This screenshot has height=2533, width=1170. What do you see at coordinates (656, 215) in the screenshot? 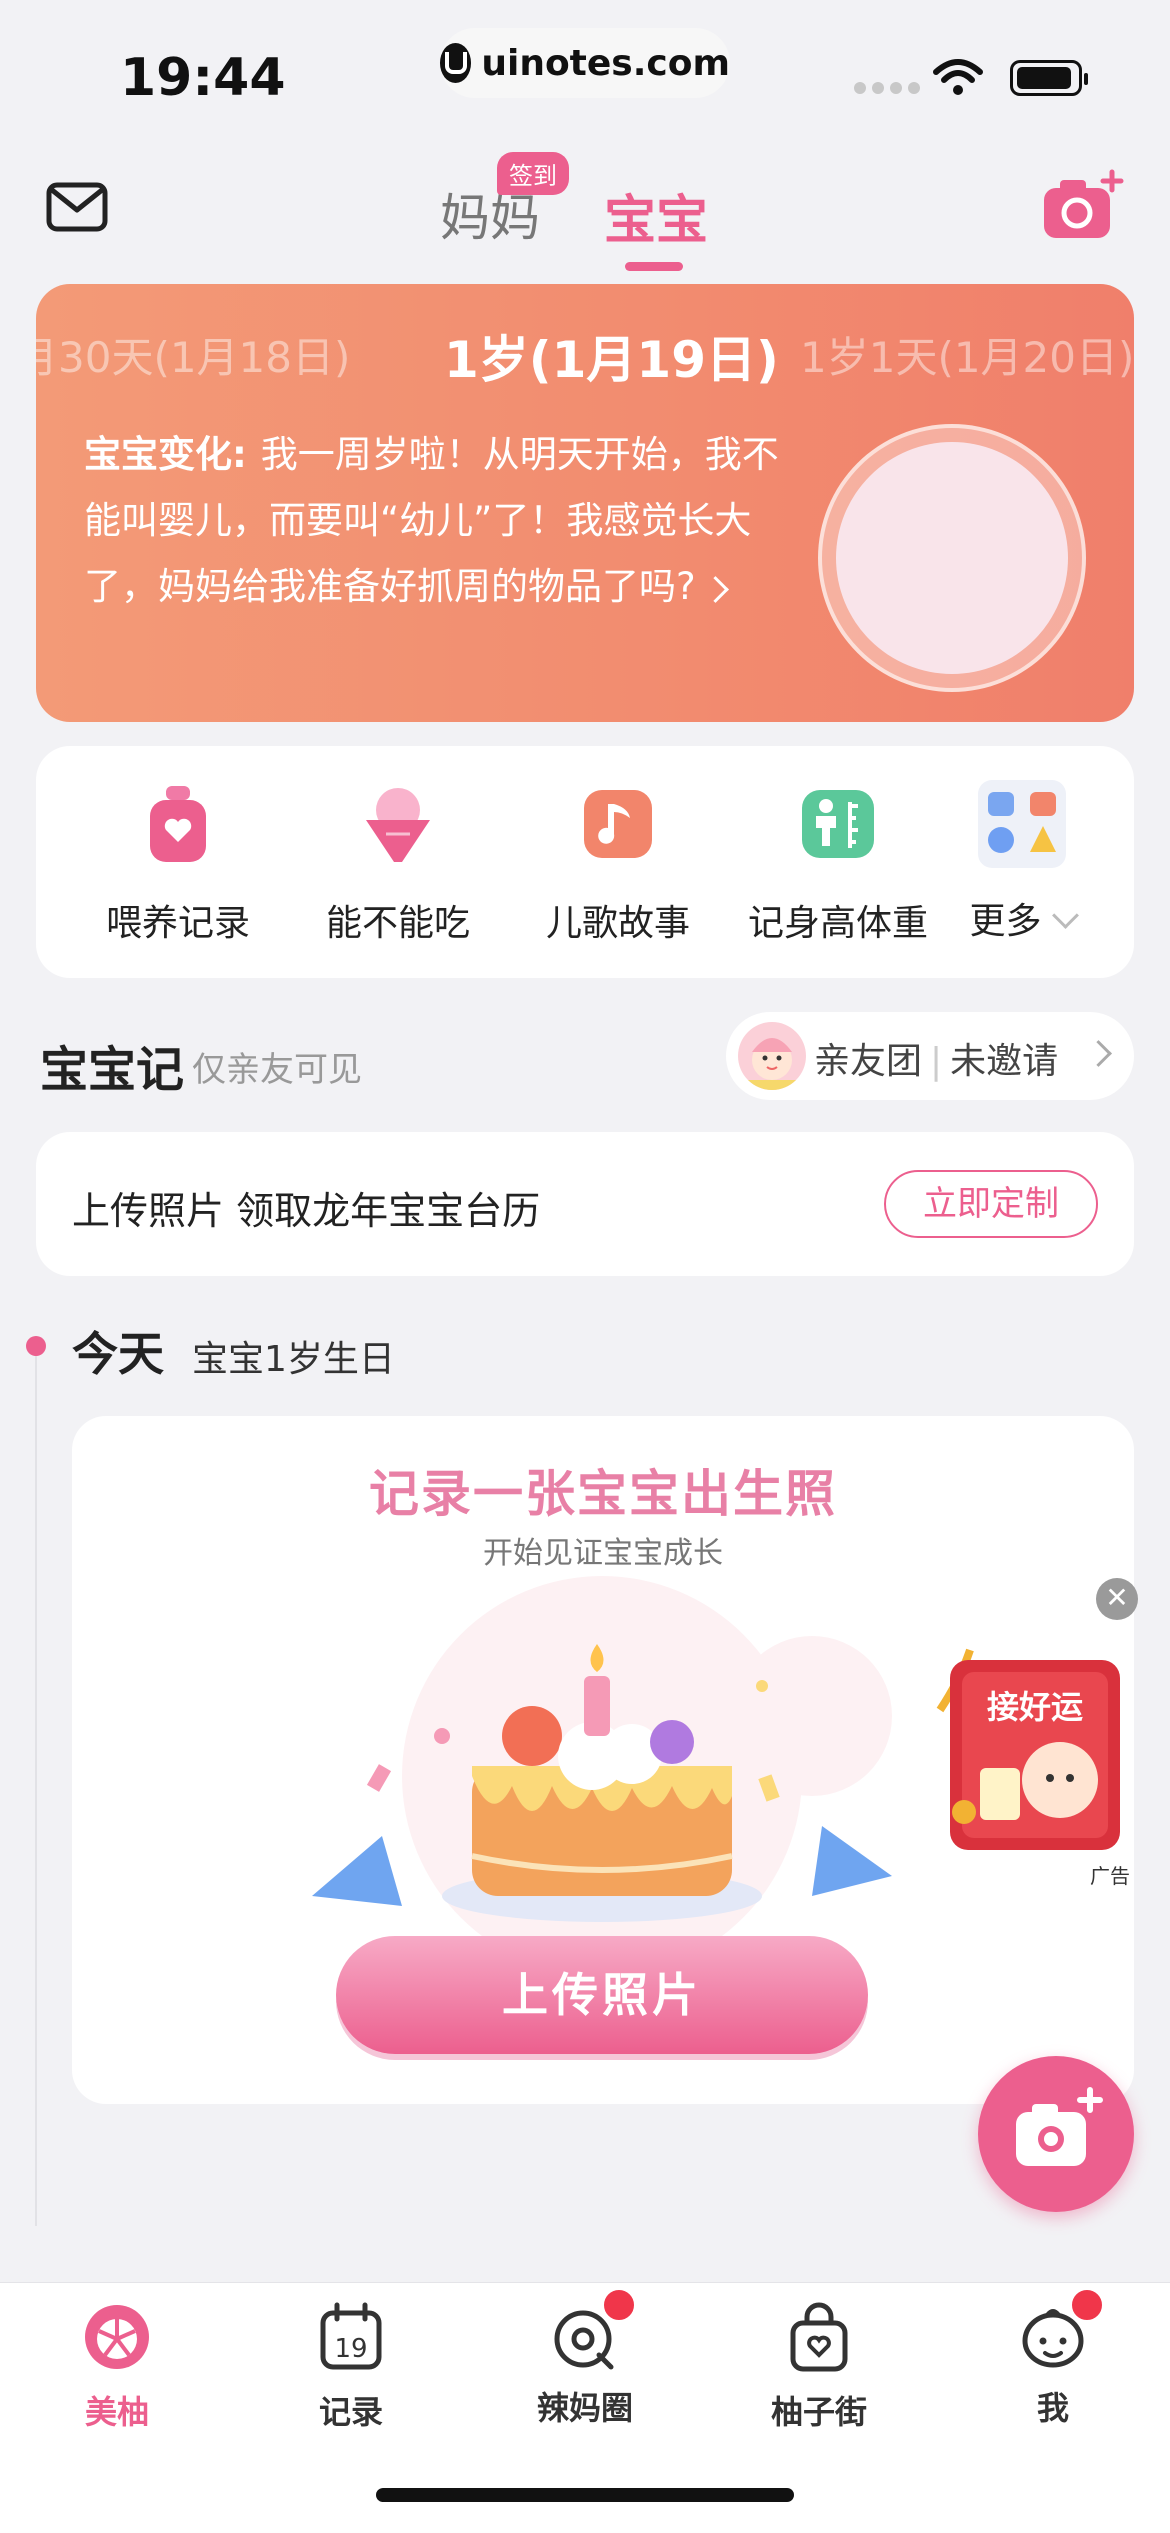
I see `tab-baobao: 宝宝` at bounding box center [656, 215].